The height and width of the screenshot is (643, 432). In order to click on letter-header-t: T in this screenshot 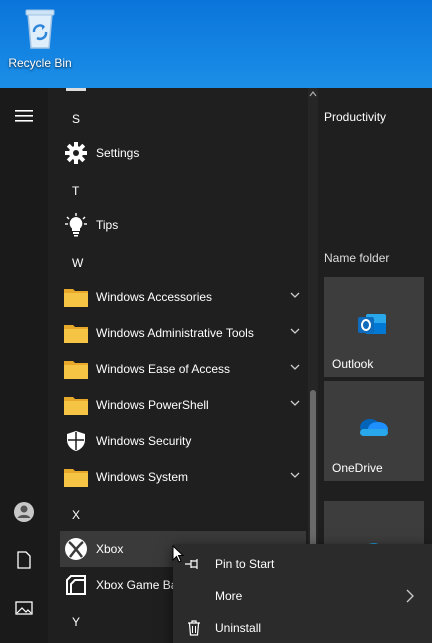, I will do `click(75, 191)`.